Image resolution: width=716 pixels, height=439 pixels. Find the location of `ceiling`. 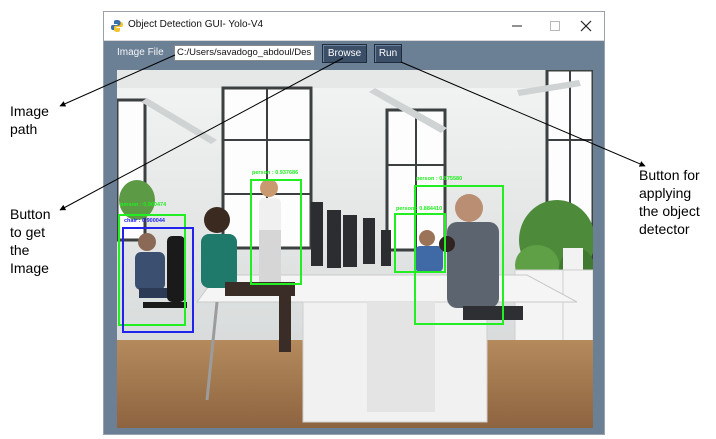

ceiling is located at coordinates (355, 79).